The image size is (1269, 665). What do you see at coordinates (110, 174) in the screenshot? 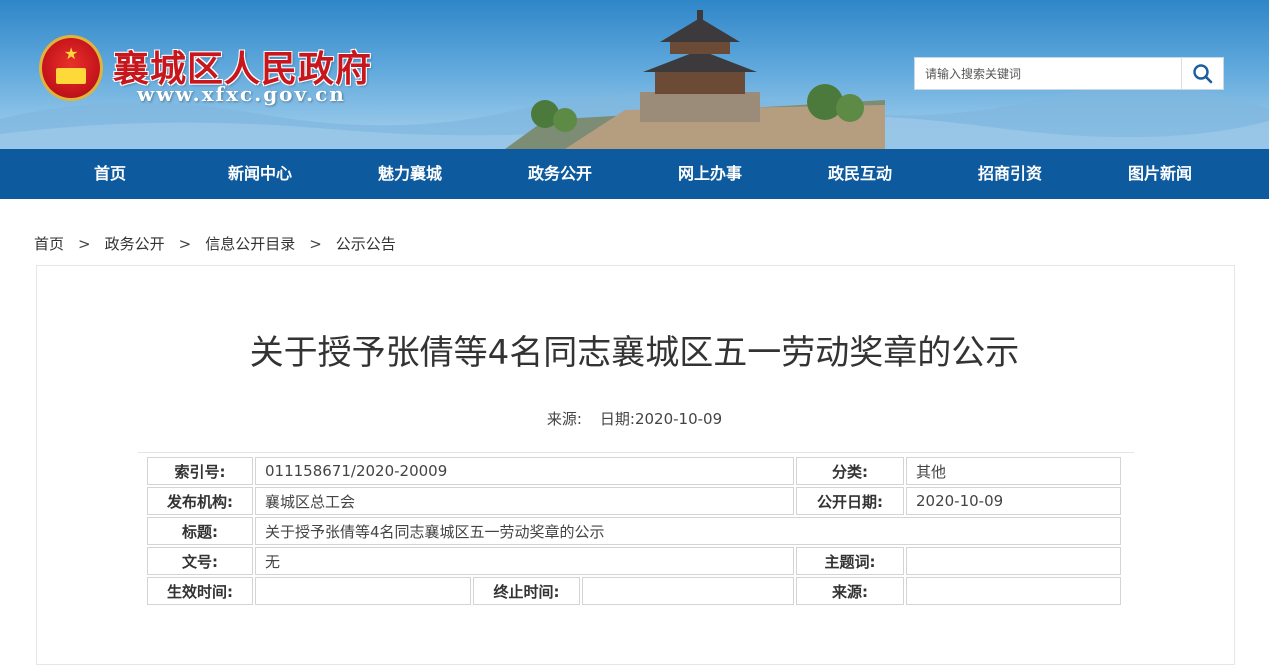
I see `nav-item-home: 首页` at bounding box center [110, 174].